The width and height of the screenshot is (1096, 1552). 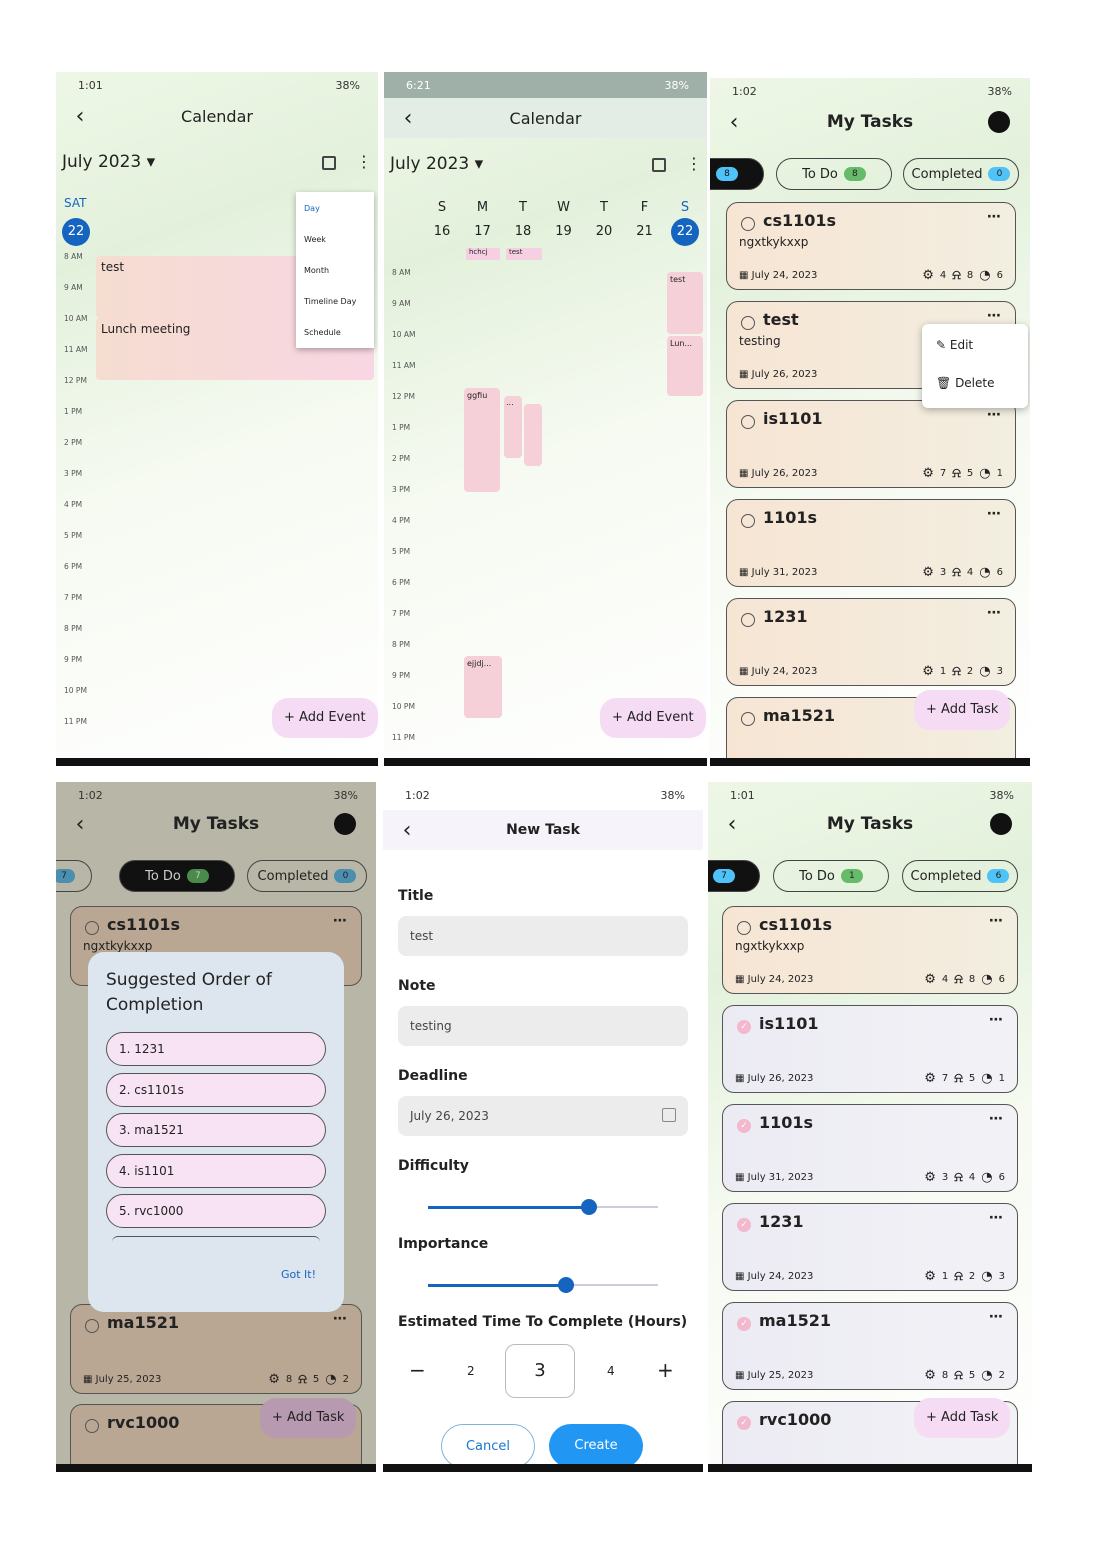 What do you see at coordinates (298, 1274) in the screenshot?
I see `got-it-button: Got It!` at bounding box center [298, 1274].